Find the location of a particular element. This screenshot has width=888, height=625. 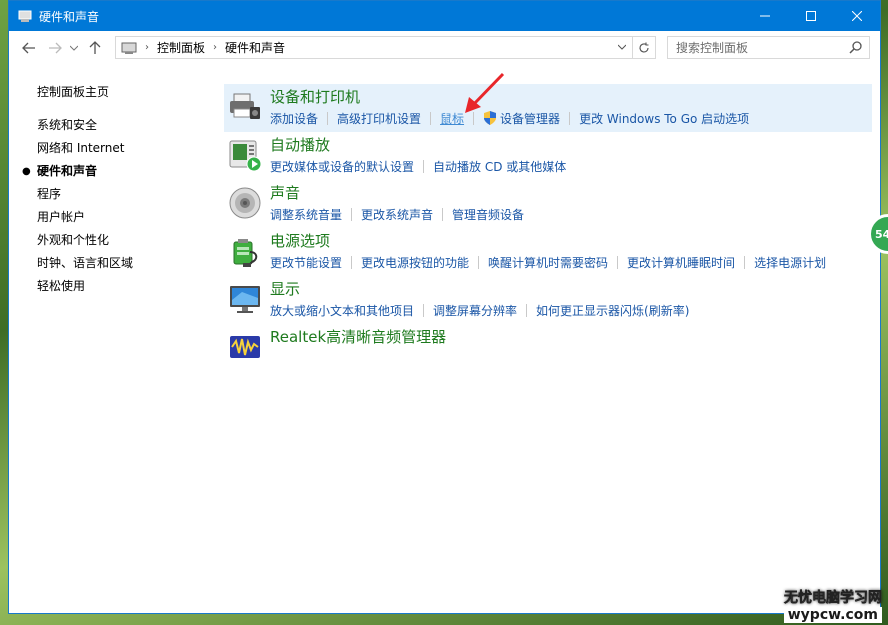

refresh-icon is located at coordinates (644, 47).